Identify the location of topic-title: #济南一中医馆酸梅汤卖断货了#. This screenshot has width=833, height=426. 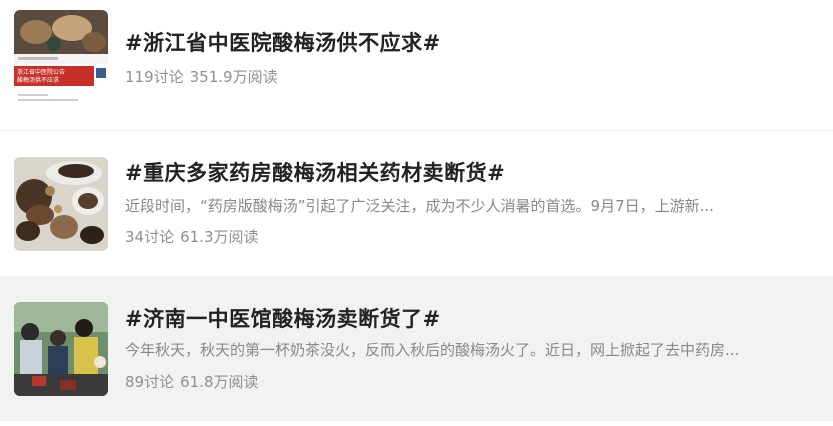
(283, 318).